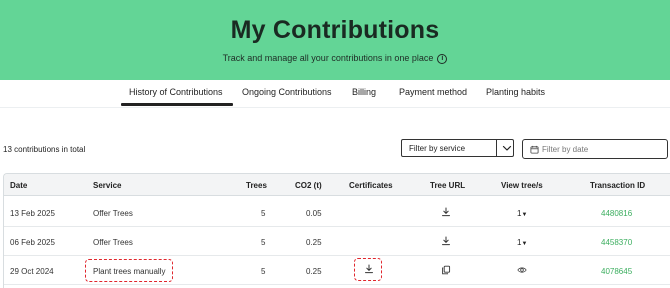 The width and height of the screenshot is (670, 288). What do you see at coordinates (507, 148) in the screenshot?
I see `chevron-down-icon` at bounding box center [507, 148].